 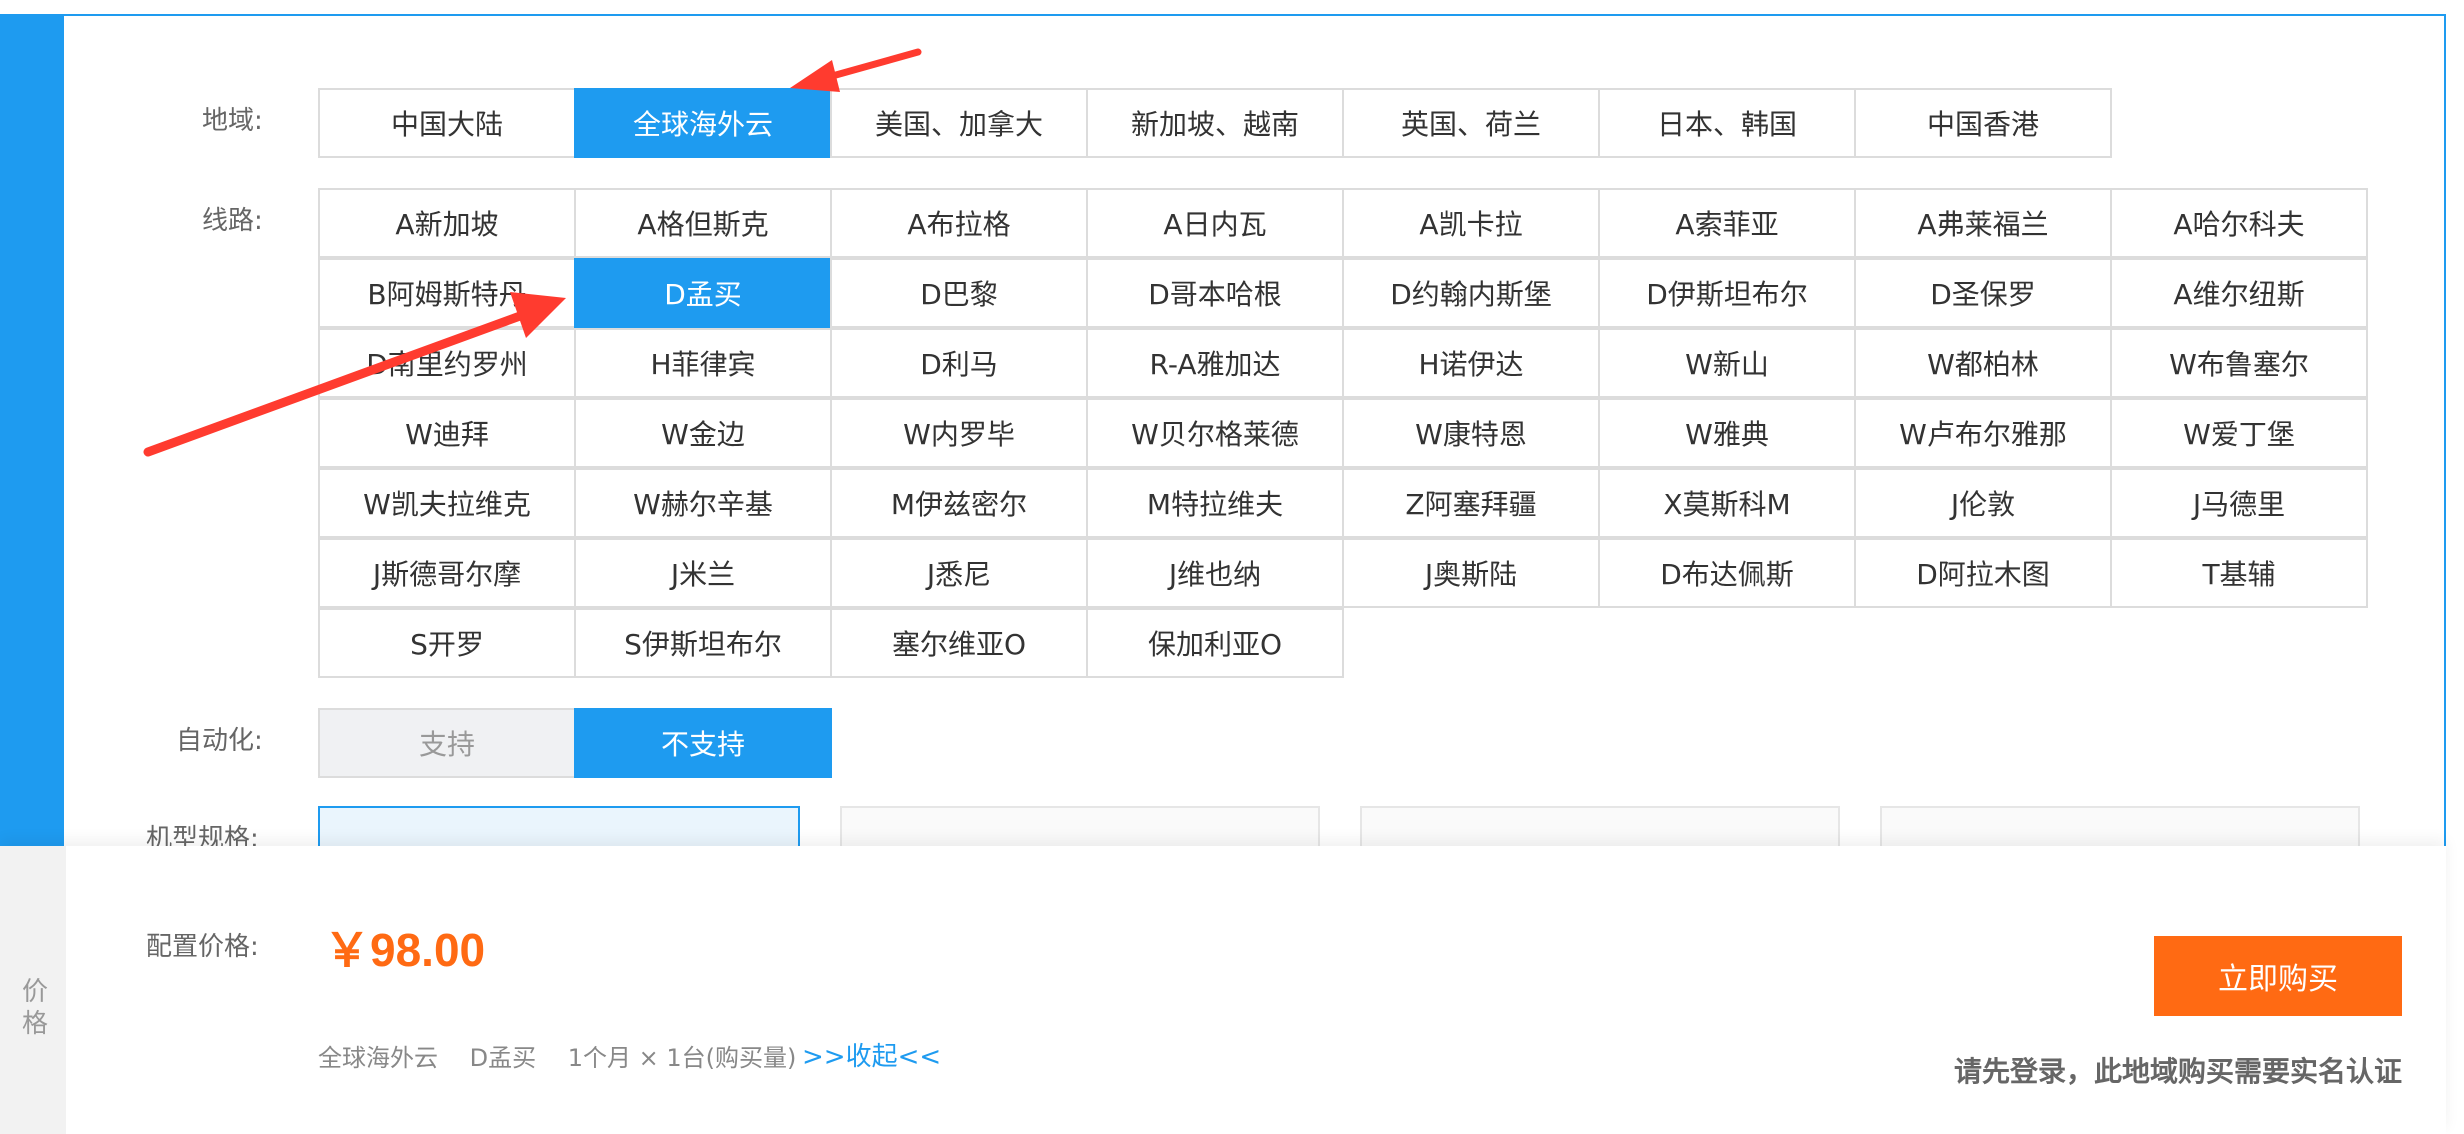 I want to click on price-side-tab: 价格, so click(x=33, y=990).